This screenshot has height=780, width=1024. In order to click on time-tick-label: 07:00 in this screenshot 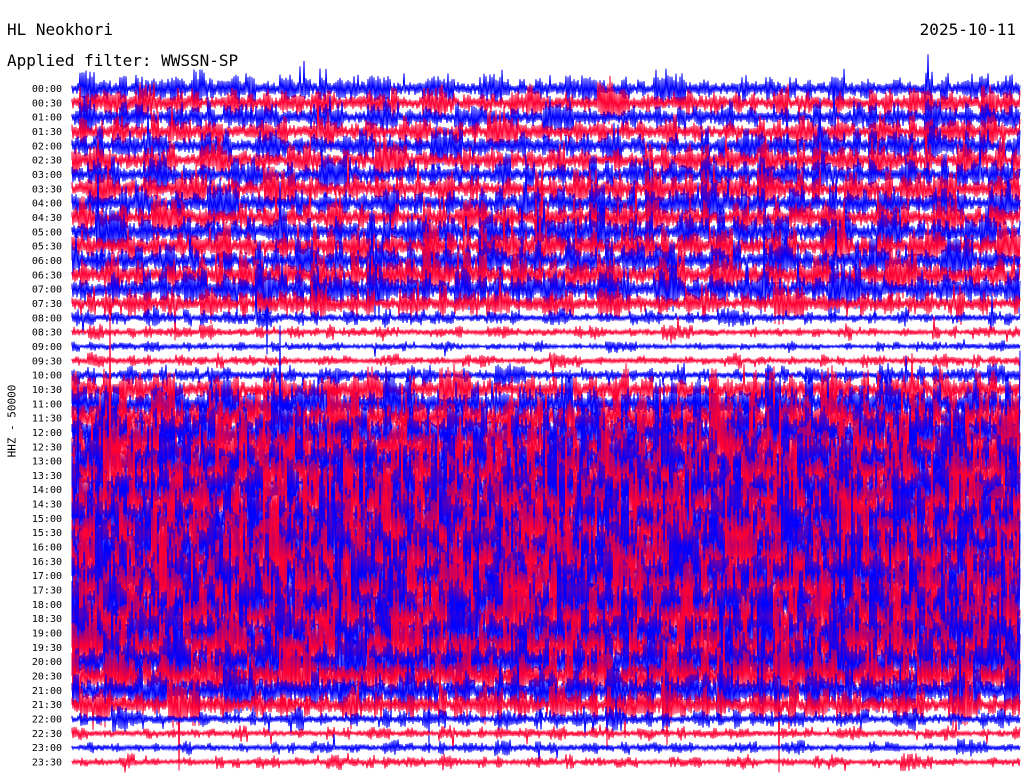, I will do `click(47, 290)`.